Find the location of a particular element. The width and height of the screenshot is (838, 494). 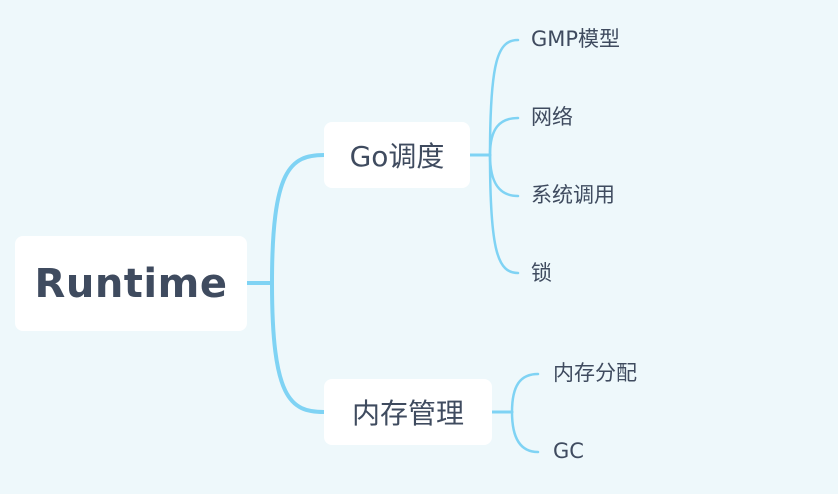

subtopic-syscall: 系统调用 is located at coordinates (573, 195).